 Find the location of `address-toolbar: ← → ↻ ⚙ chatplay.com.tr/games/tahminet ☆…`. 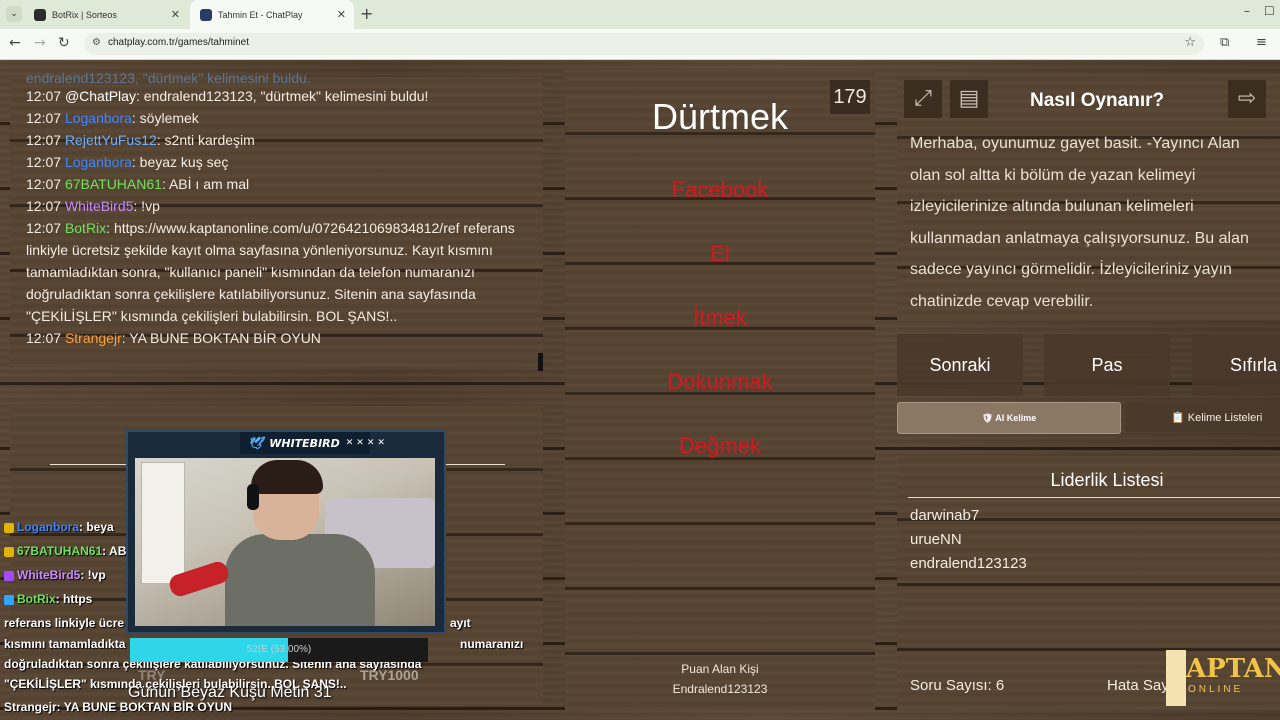

address-toolbar: ← → ↻ ⚙ chatplay.com.tr/games/tahminet ☆… is located at coordinates (640, 44).